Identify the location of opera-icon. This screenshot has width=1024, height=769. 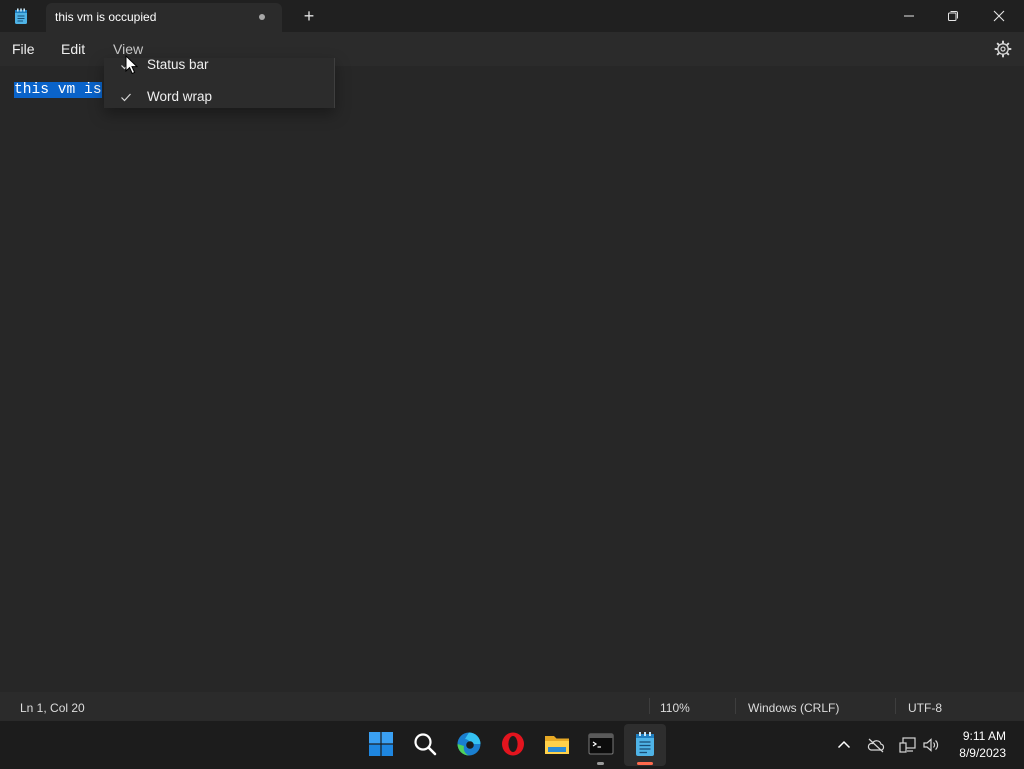
(513, 744).